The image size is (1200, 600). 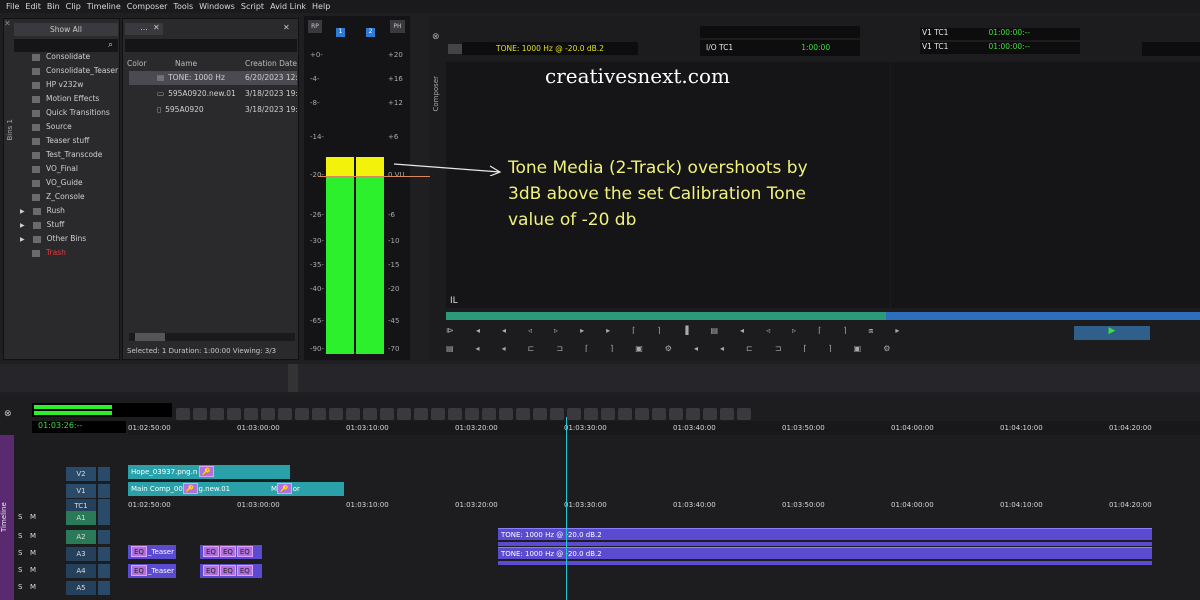 I want to click on bin-item: Quick Transitions, so click(x=67, y=113).